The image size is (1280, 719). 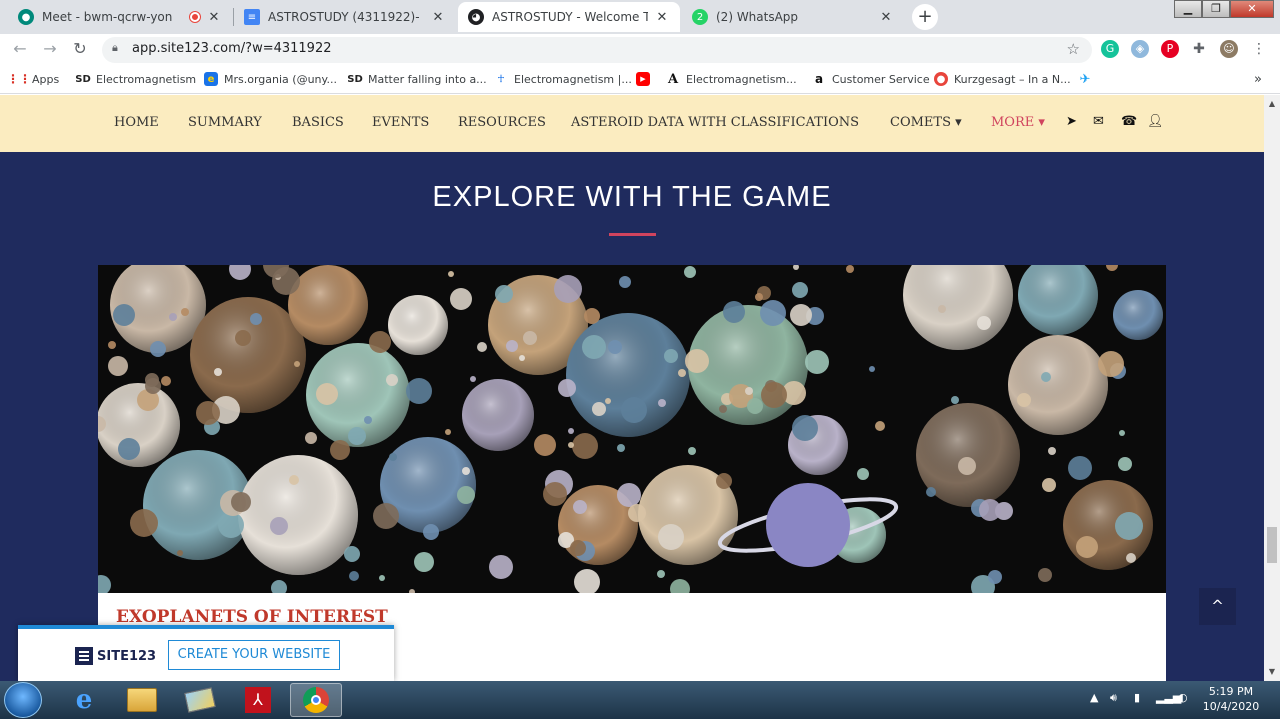 I want to click on tab-editor: ≡ ASTROSTUDY (4311922)- Editor ✕, so click(x=345, y=17).